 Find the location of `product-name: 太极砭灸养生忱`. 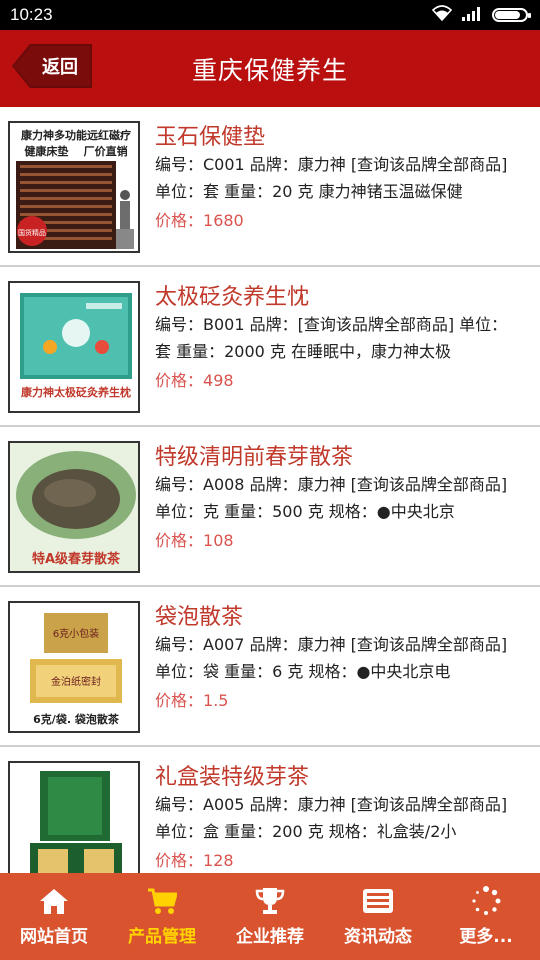

product-name: 太极砭灸养生忱 is located at coordinates (232, 295).